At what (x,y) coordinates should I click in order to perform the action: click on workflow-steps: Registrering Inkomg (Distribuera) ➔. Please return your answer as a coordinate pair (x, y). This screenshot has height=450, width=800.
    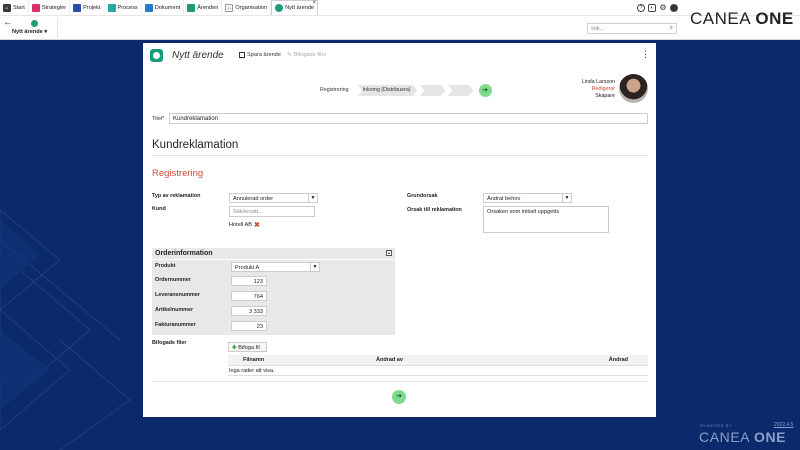
    Looking at the image, I should click on (403, 90).